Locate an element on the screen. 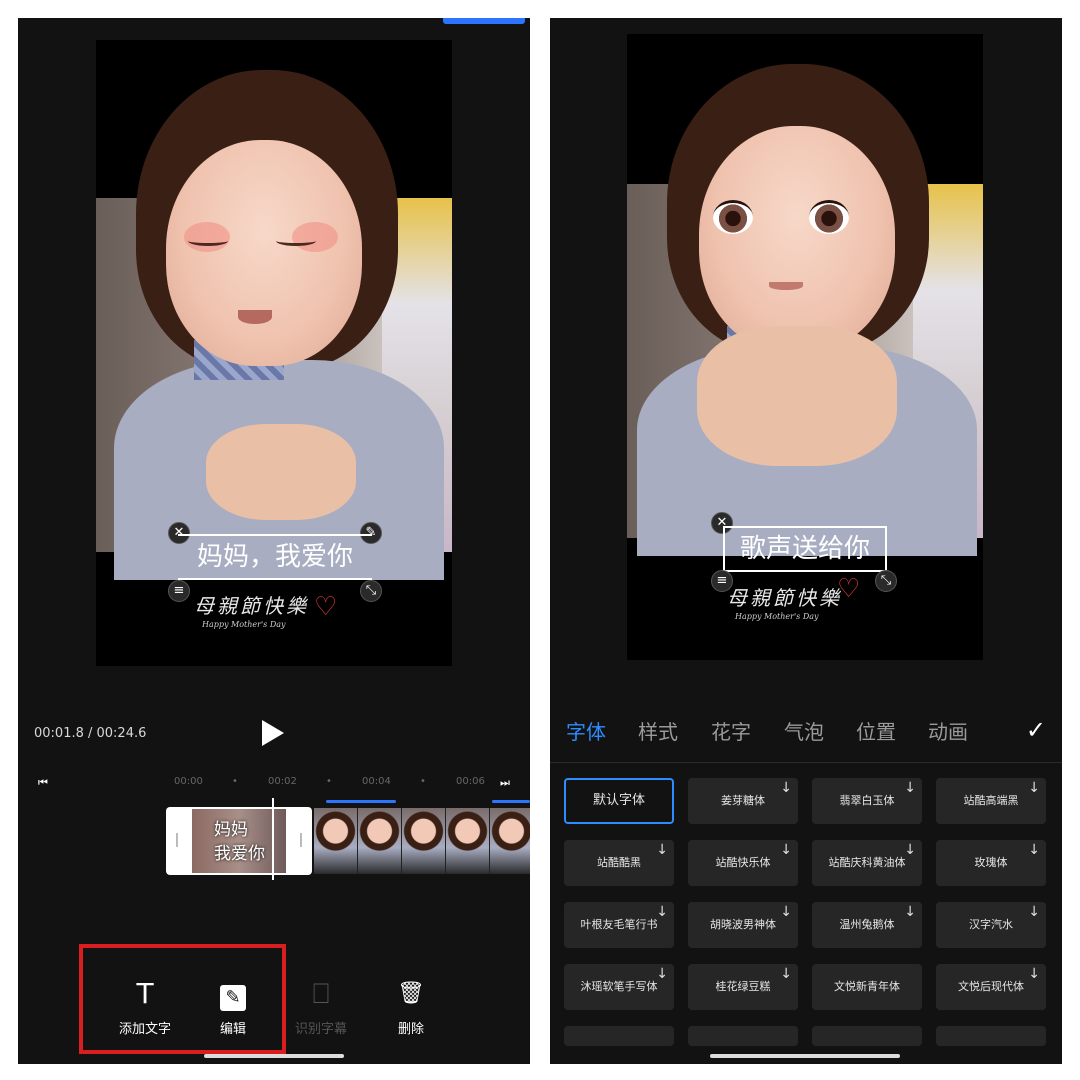 The width and height of the screenshot is (1080, 1080). pencil-icon: ✎ is located at coordinates (233, 998).